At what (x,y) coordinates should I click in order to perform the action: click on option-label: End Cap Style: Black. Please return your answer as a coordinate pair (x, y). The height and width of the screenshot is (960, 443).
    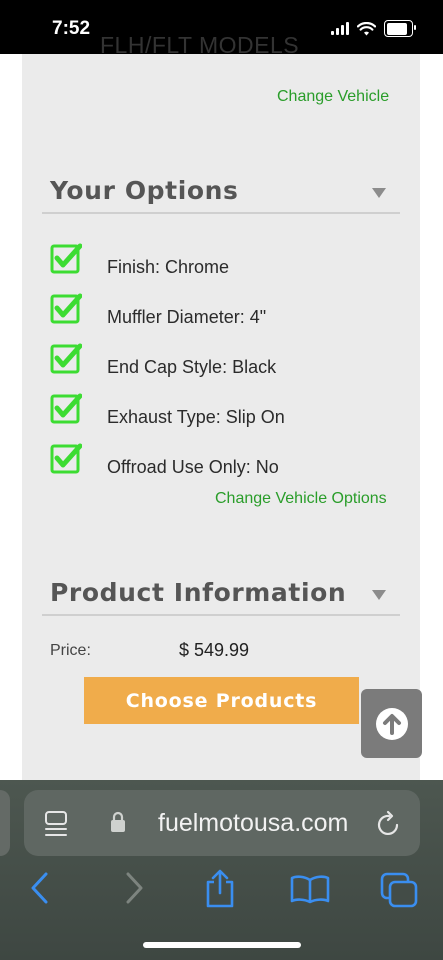
    Looking at the image, I should click on (192, 367).